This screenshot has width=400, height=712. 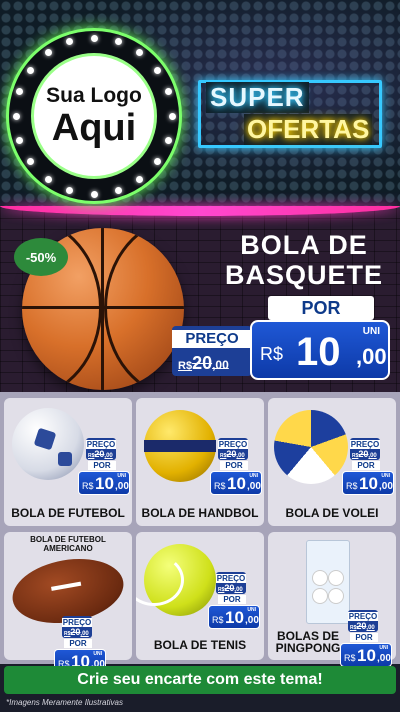 What do you see at coordinates (41, 257) in the screenshot?
I see `discount-badge: -50%` at bounding box center [41, 257].